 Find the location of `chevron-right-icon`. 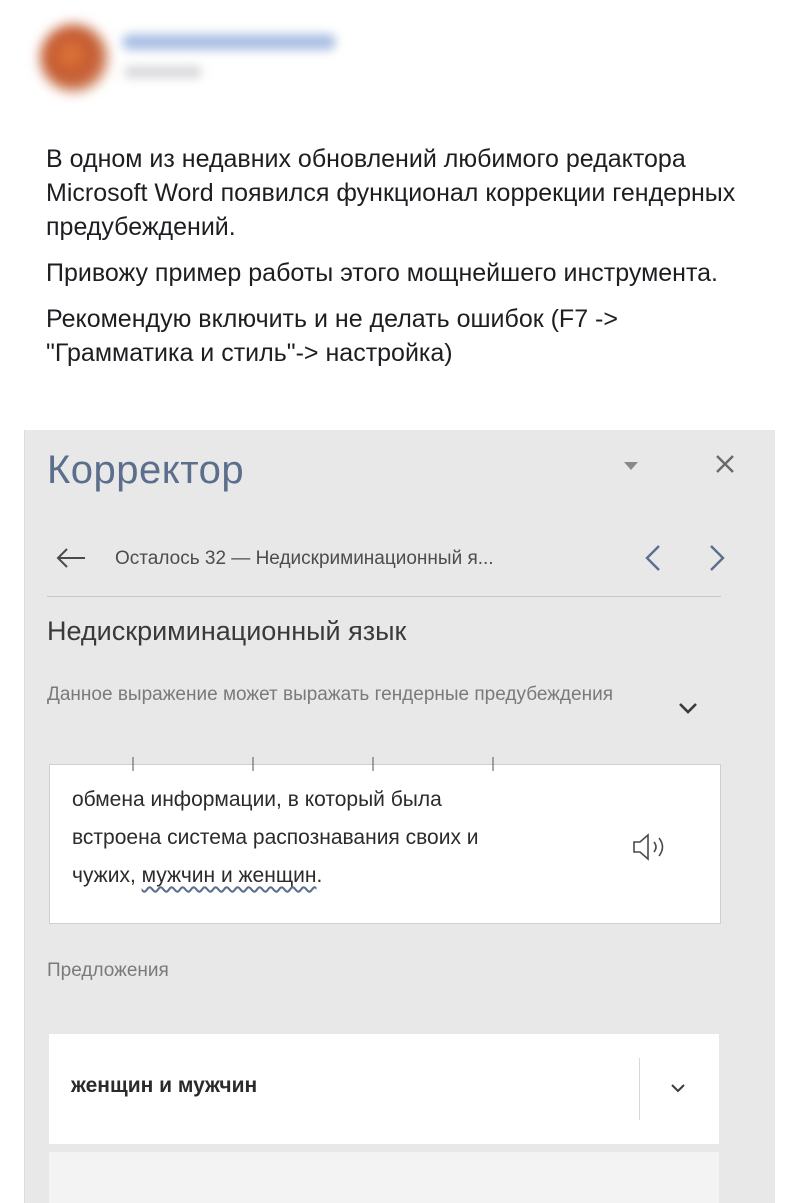

chevron-right-icon is located at coordinates (717, 558).